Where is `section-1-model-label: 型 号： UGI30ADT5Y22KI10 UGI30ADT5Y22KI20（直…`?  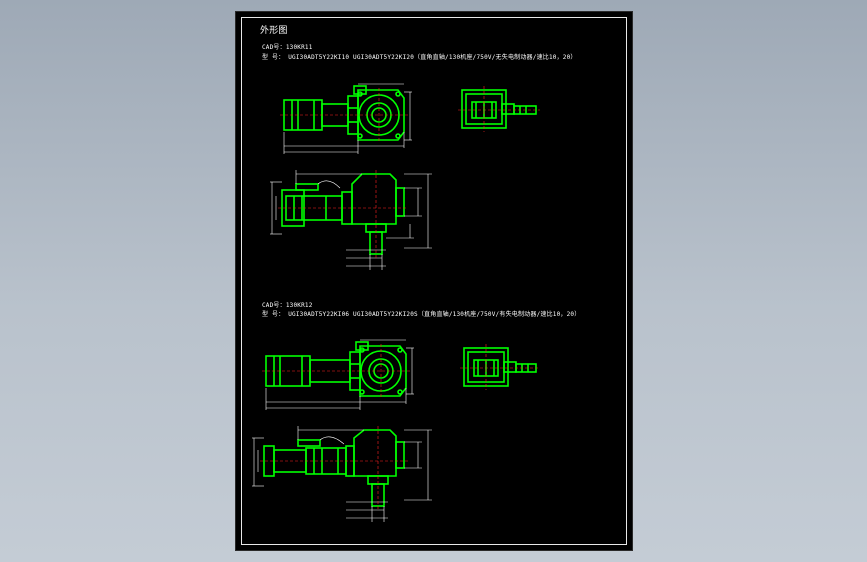
section-1-model-label: 型 号： UGI30ADT5Y22KI10 UGI30ADT5Y22KI20（直… is located at coordinates (419, 57).